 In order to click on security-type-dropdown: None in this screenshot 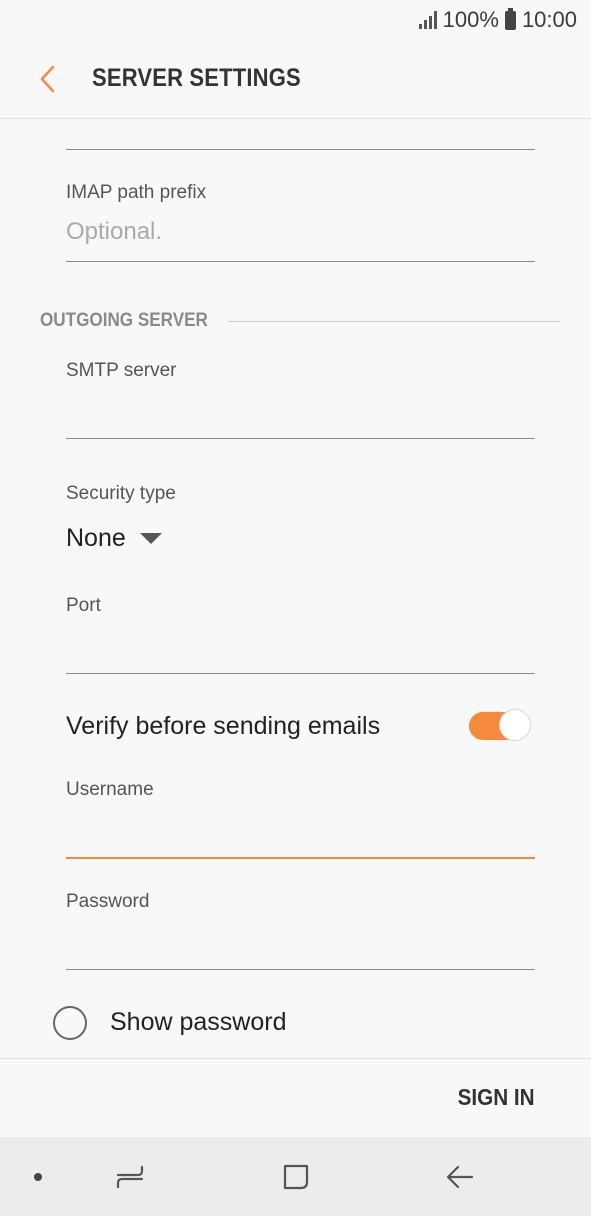, I will do `click(114, 538)`.